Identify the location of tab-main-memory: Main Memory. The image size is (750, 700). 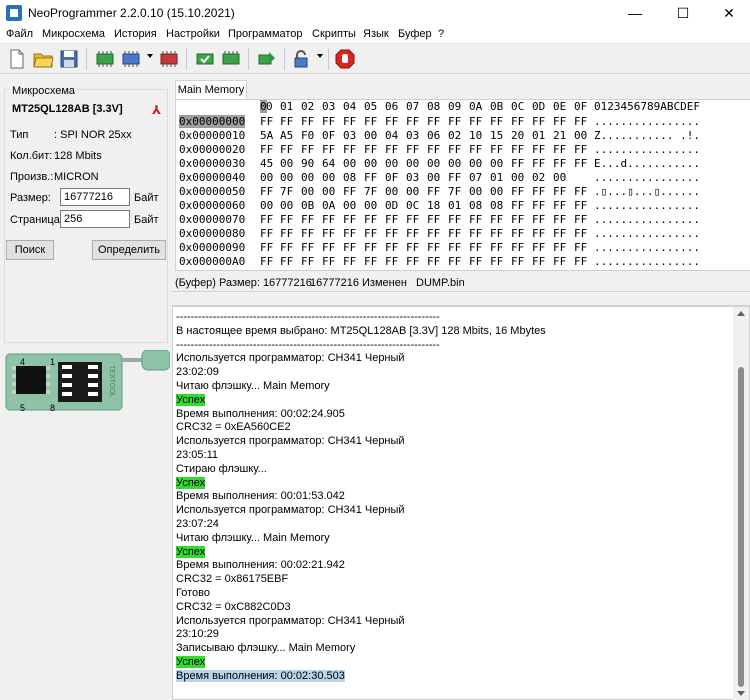
(211, 90).